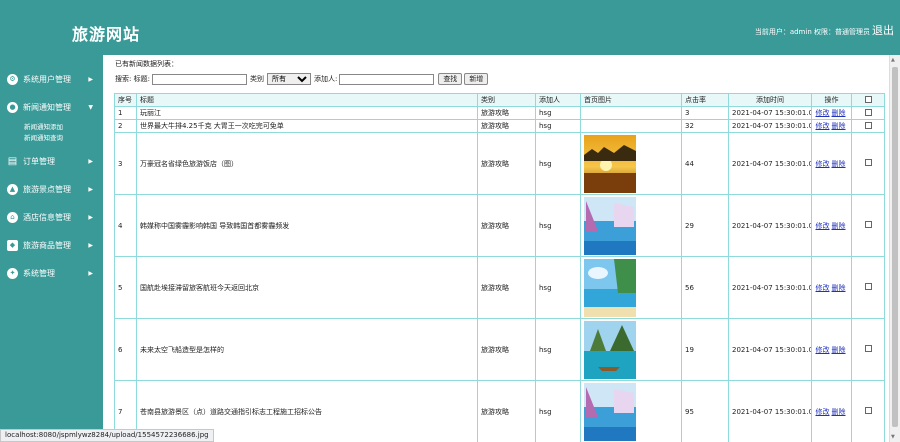  What do you see at coordinates (288, 79) in the screenshot?
I see `category-select: 所有` at bounding box center [288, 79].